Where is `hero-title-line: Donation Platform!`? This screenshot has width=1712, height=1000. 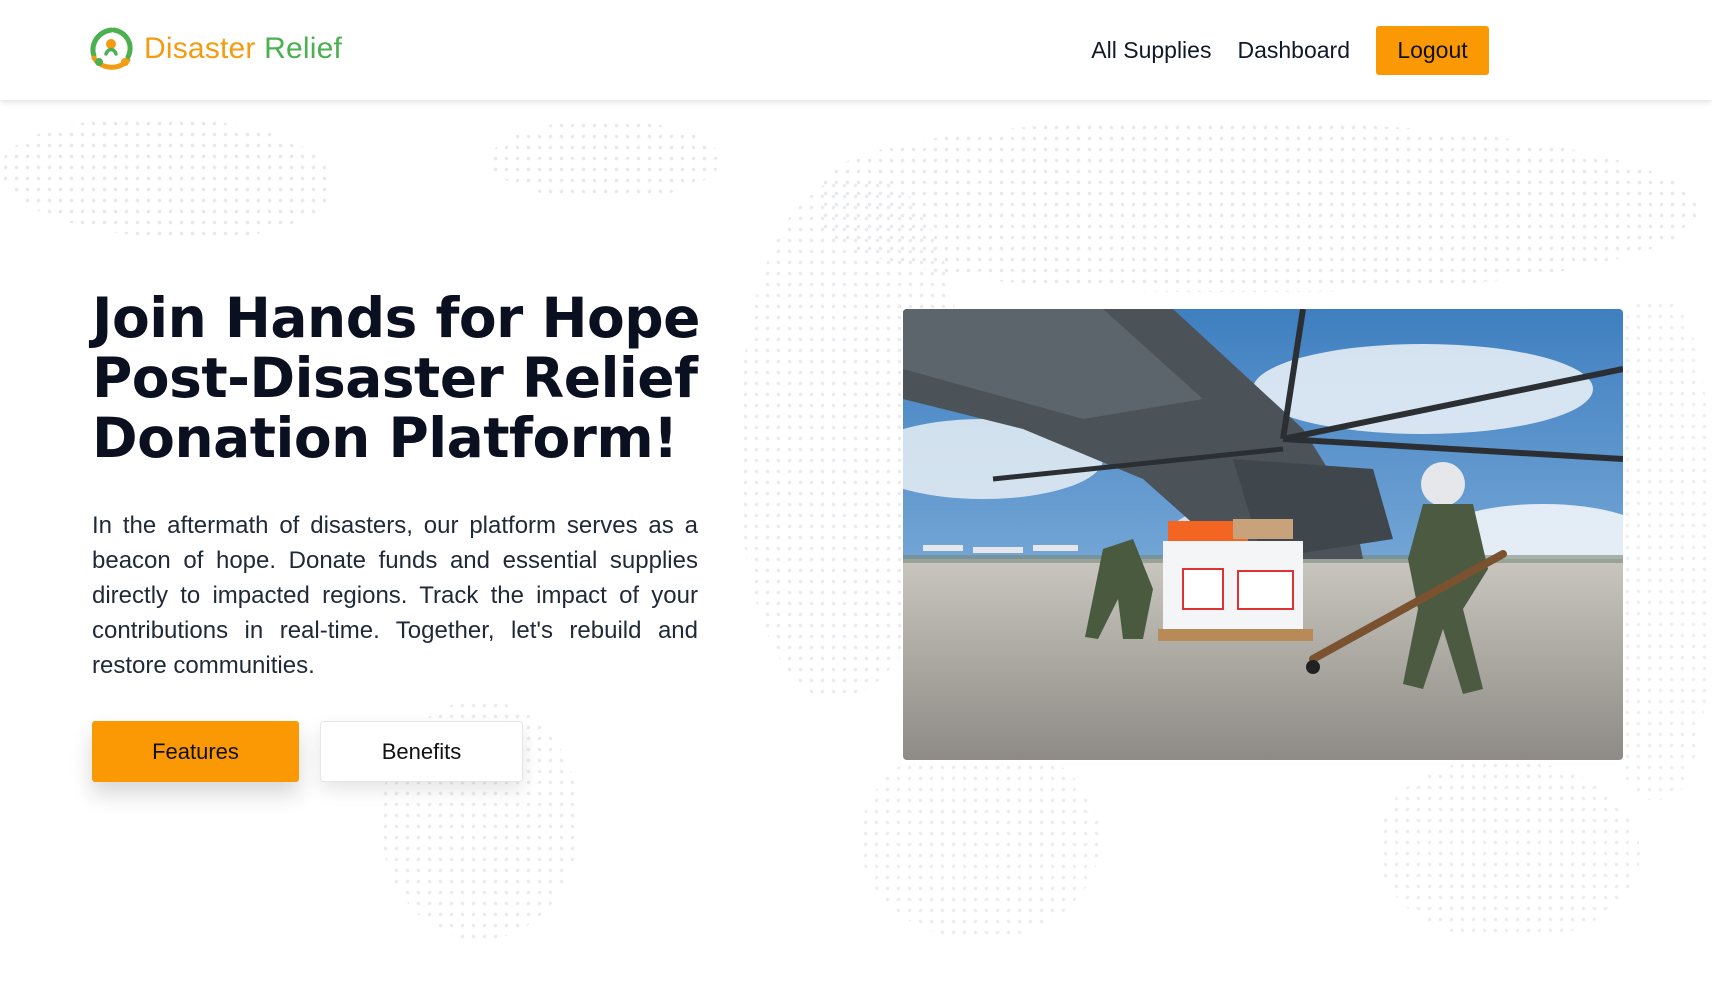
hero-title-line: Donation Platform! is located at coordinates (385, 438).